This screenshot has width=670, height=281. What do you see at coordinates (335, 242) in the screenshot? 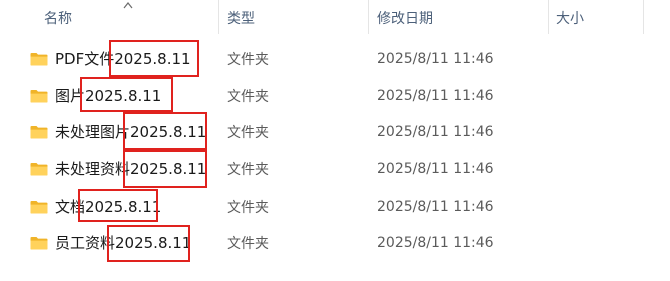
I see `list-item: 员工资料2025.8.11 文件夹 2025/8/11 11:46` at bounding box center [335, 242].